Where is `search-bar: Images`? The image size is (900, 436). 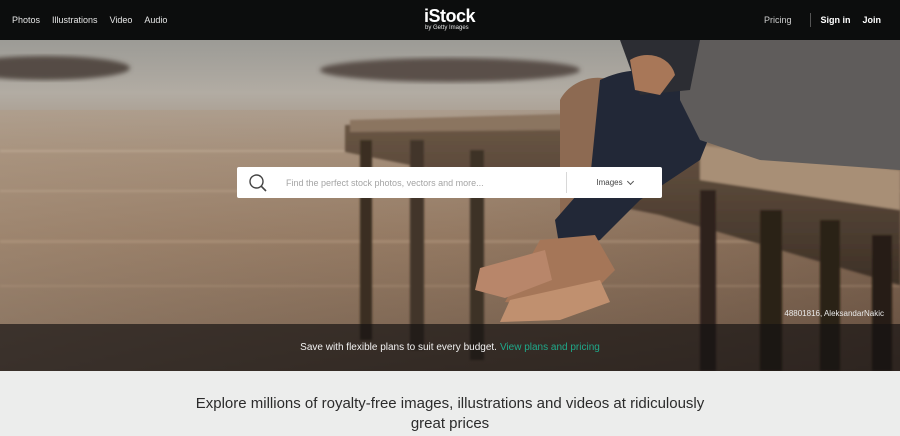
search-bar: Images is located at coordinates (449, 182).